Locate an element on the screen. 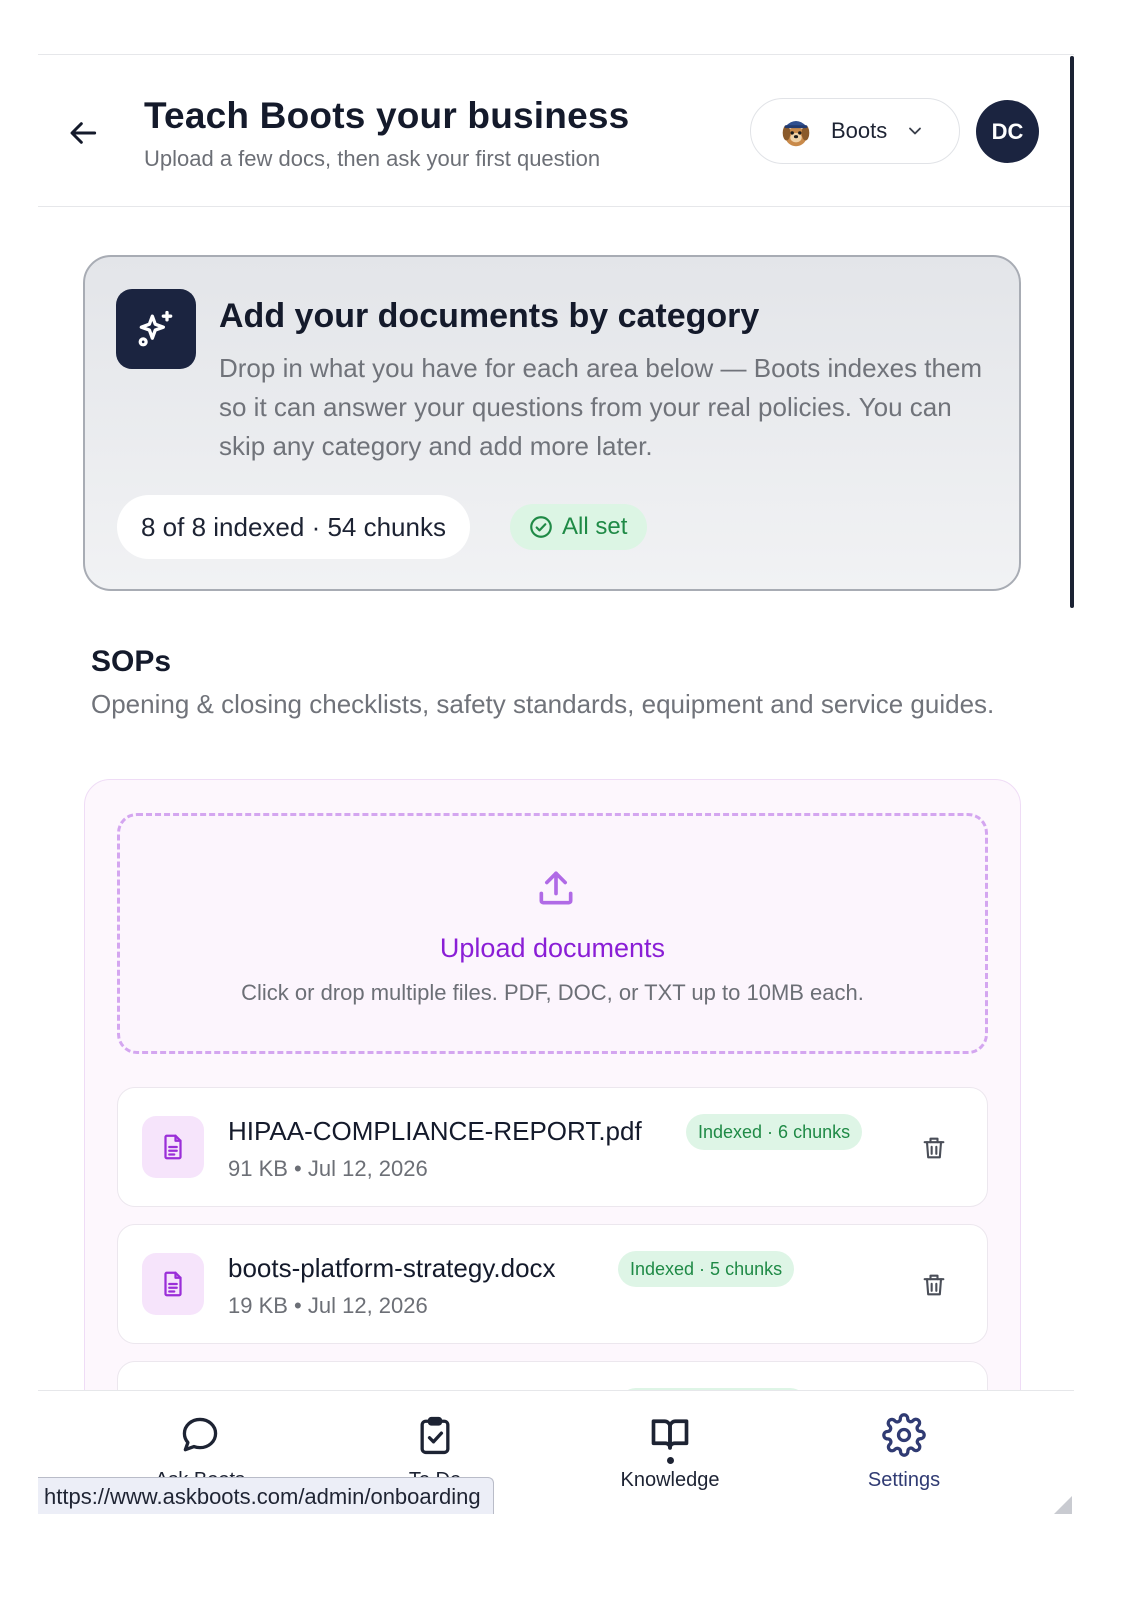 Image resolution: width=1138 pixels, height=1604 pixels. sparkles-badge is located at coordinates (156, 329).